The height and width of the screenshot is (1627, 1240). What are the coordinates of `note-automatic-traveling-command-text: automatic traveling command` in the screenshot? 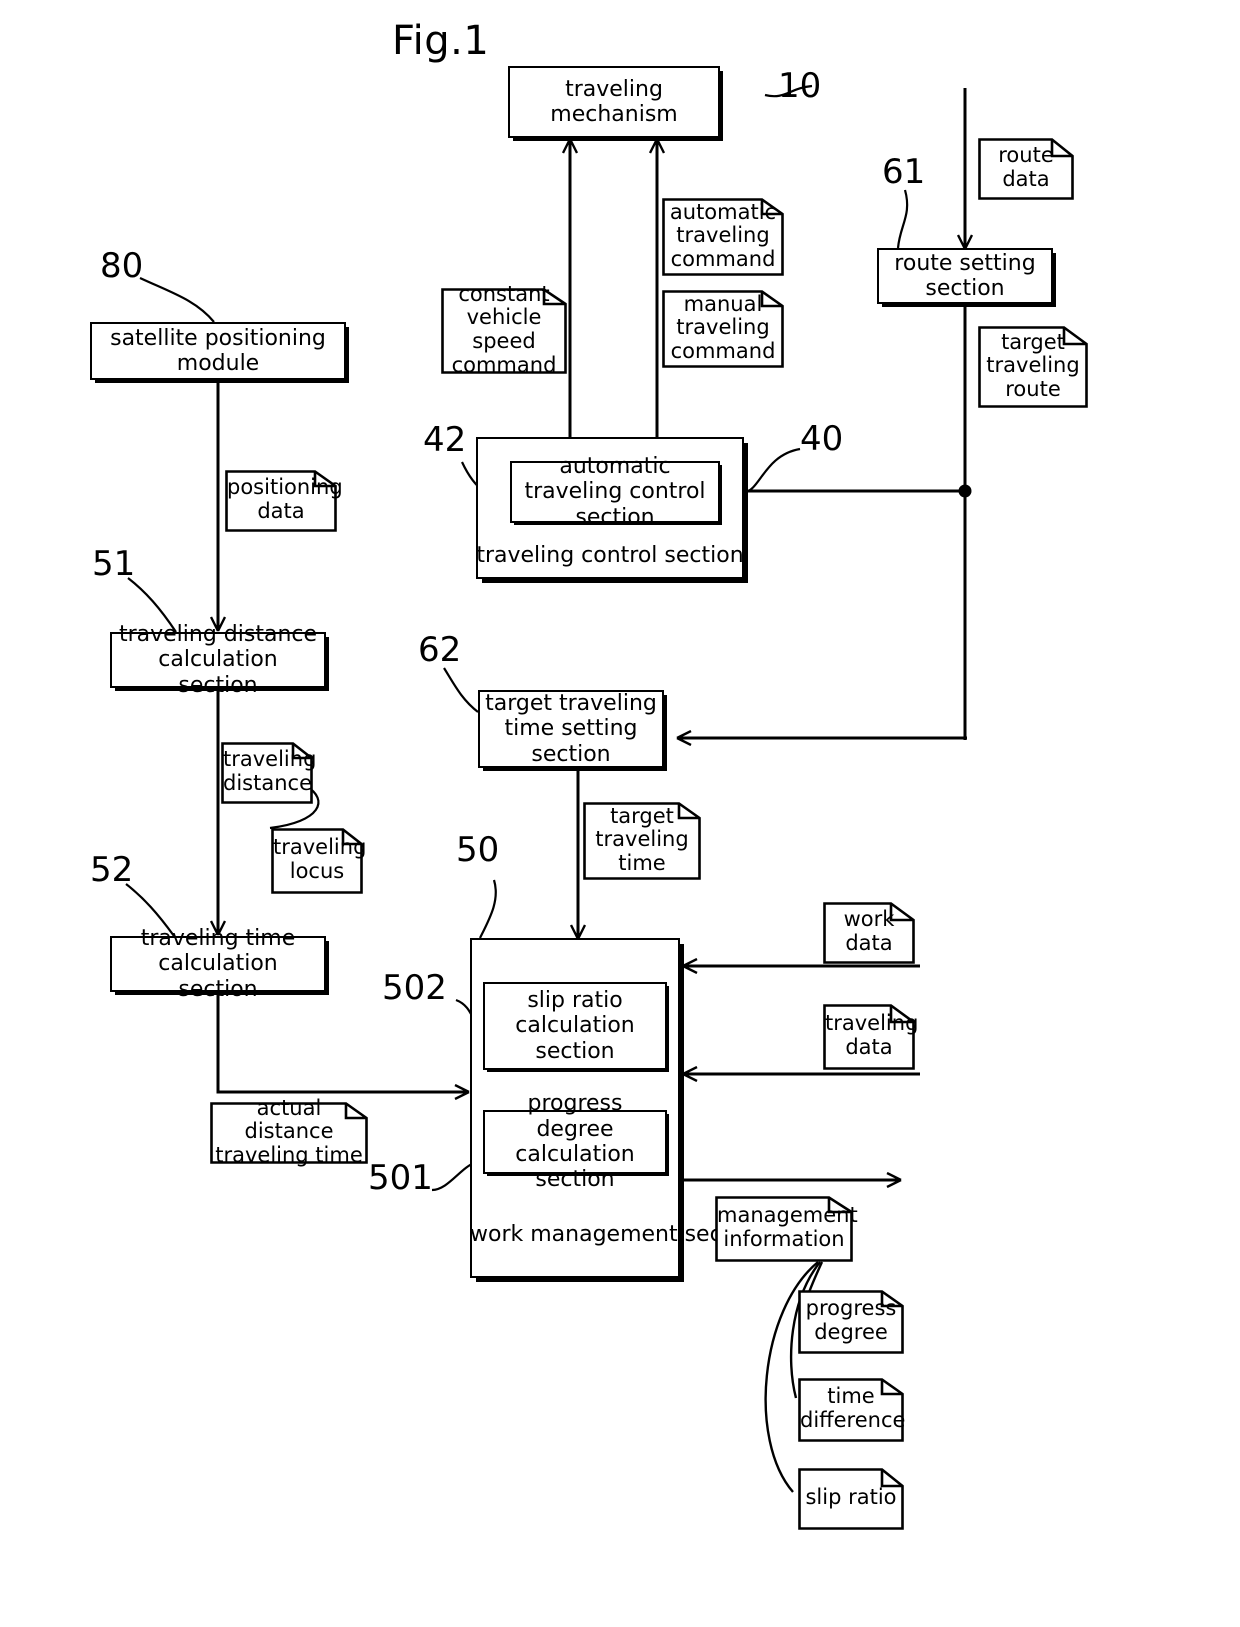 It's located at (723, 235).